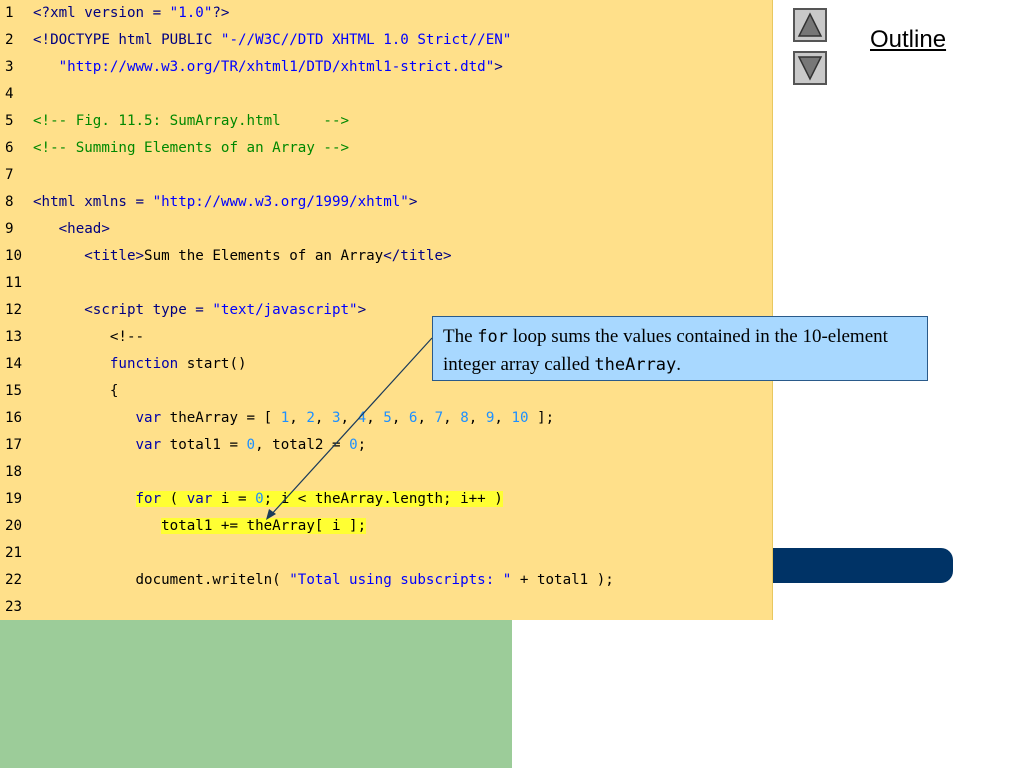 Image resolution: width=1024 pixels, height=768 pixels. Describe the element at coordinates (14, 553) in the screenshot. I see `line-number: 21` at that location.